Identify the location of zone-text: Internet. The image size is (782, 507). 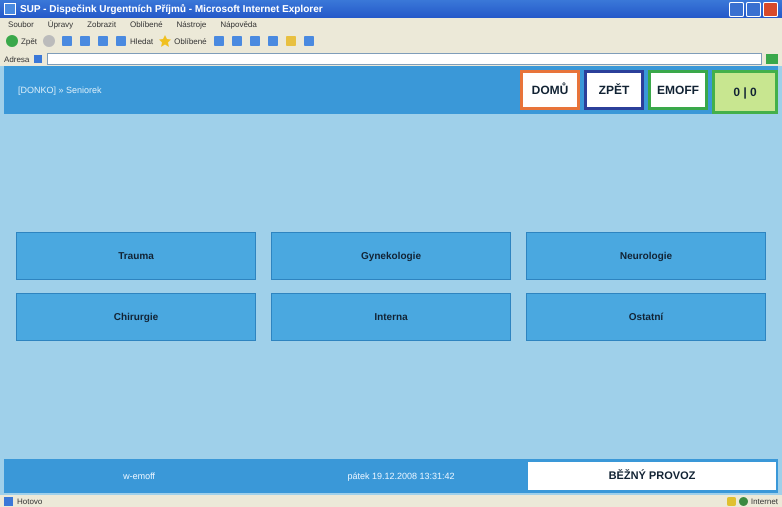
(764, 501).